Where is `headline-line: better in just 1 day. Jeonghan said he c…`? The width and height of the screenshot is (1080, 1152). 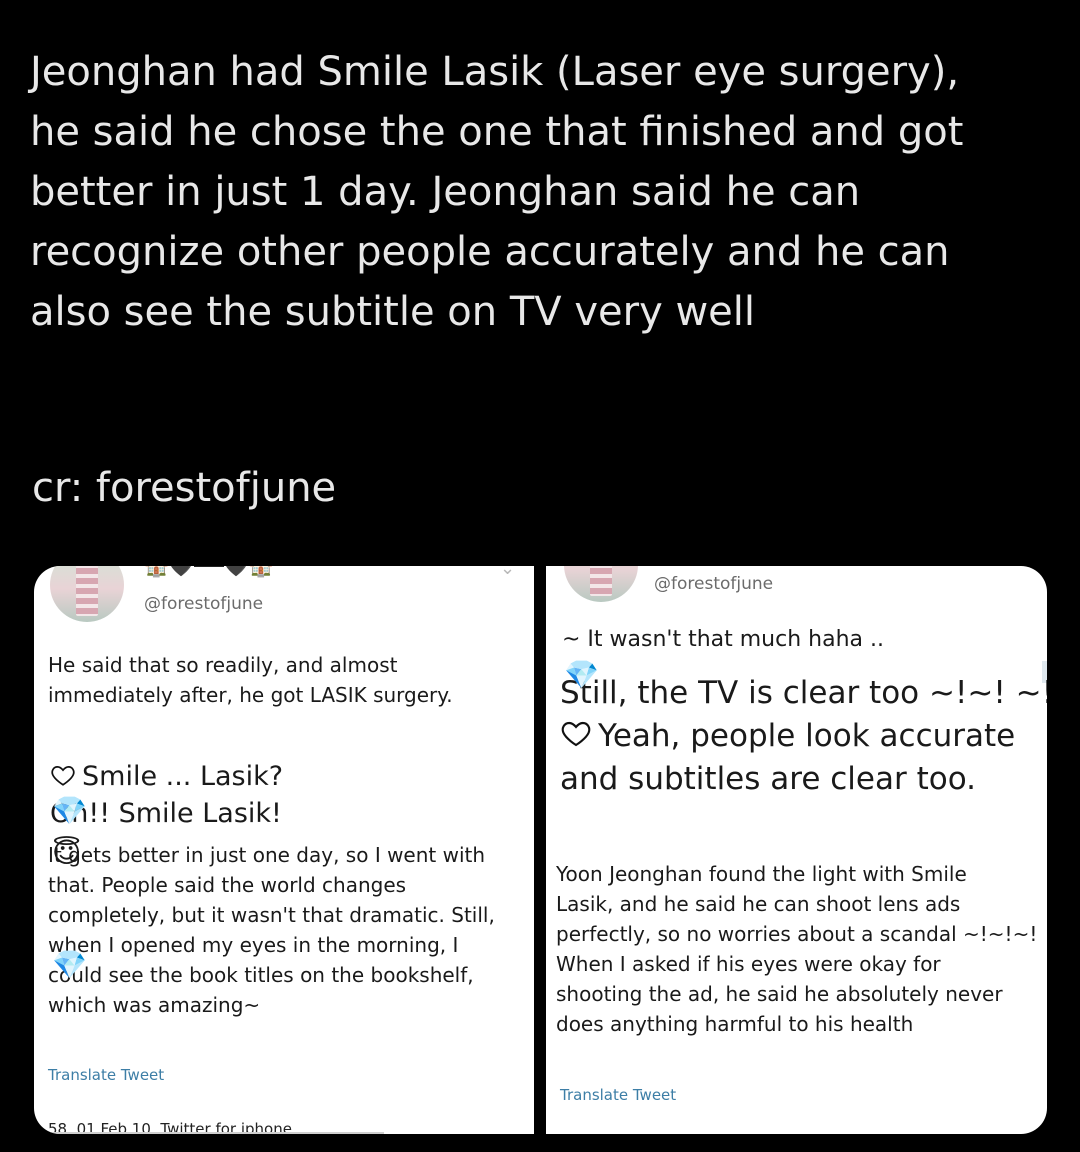
headline-line: better in just 1 day. Jeonghan said he c… is located at coordinates (445, 192).